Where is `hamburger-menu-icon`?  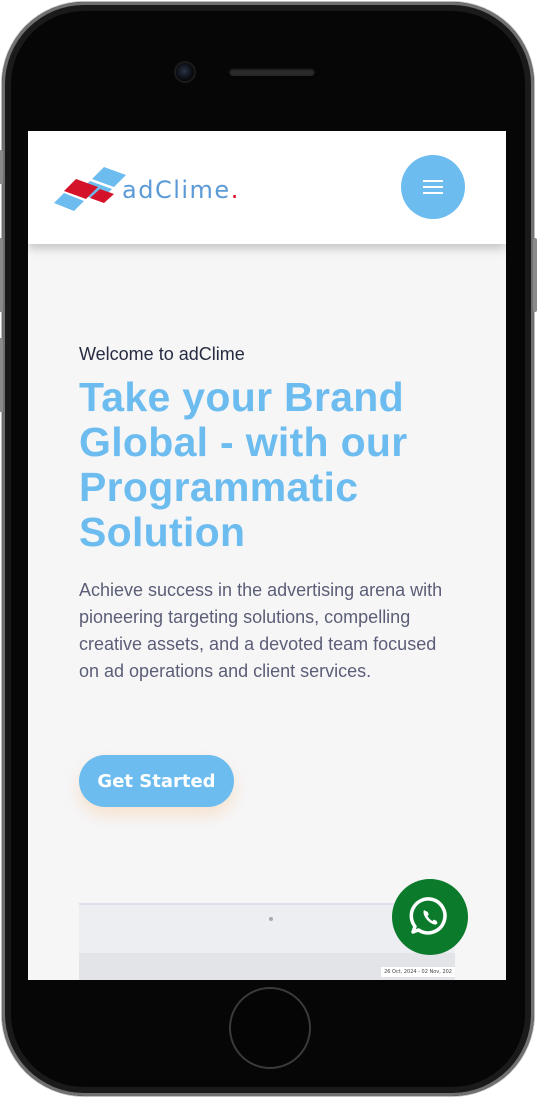
hamburger-menu-icon is located at coordinates (433, 181).